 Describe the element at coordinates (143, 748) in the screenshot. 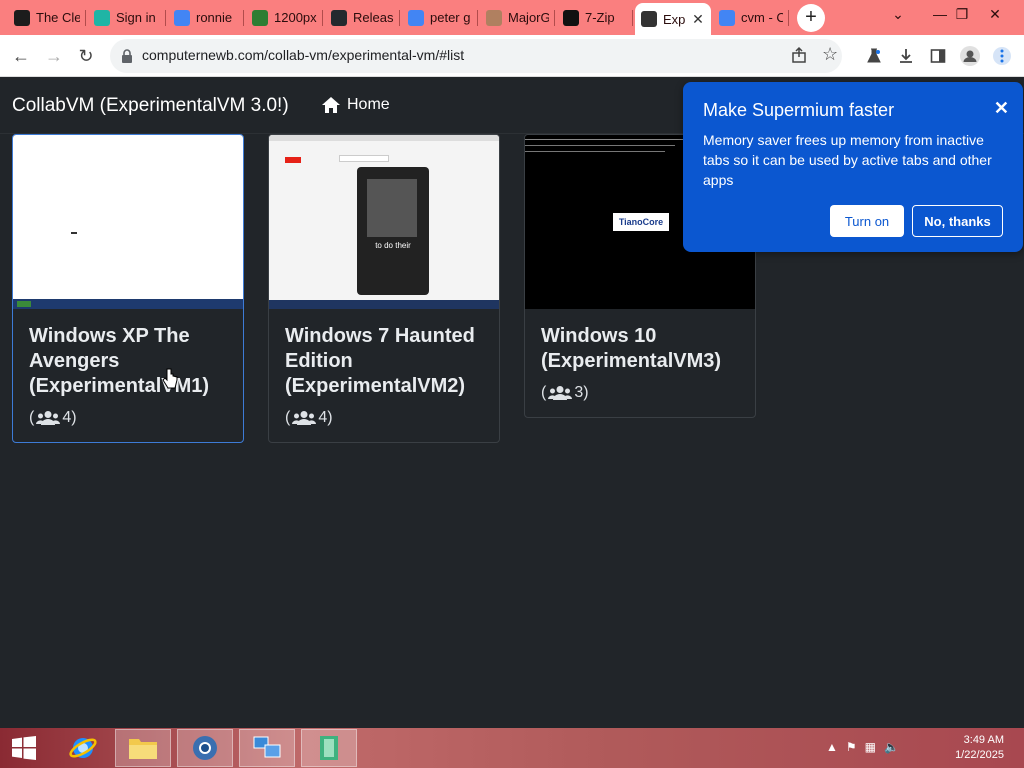

I see `file-explorer-icon` at that location.